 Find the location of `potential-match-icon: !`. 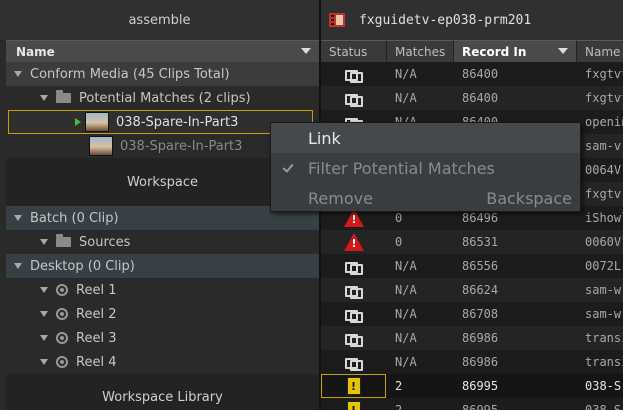

potential-match-icon: ! is located at coordinates (353, 405).